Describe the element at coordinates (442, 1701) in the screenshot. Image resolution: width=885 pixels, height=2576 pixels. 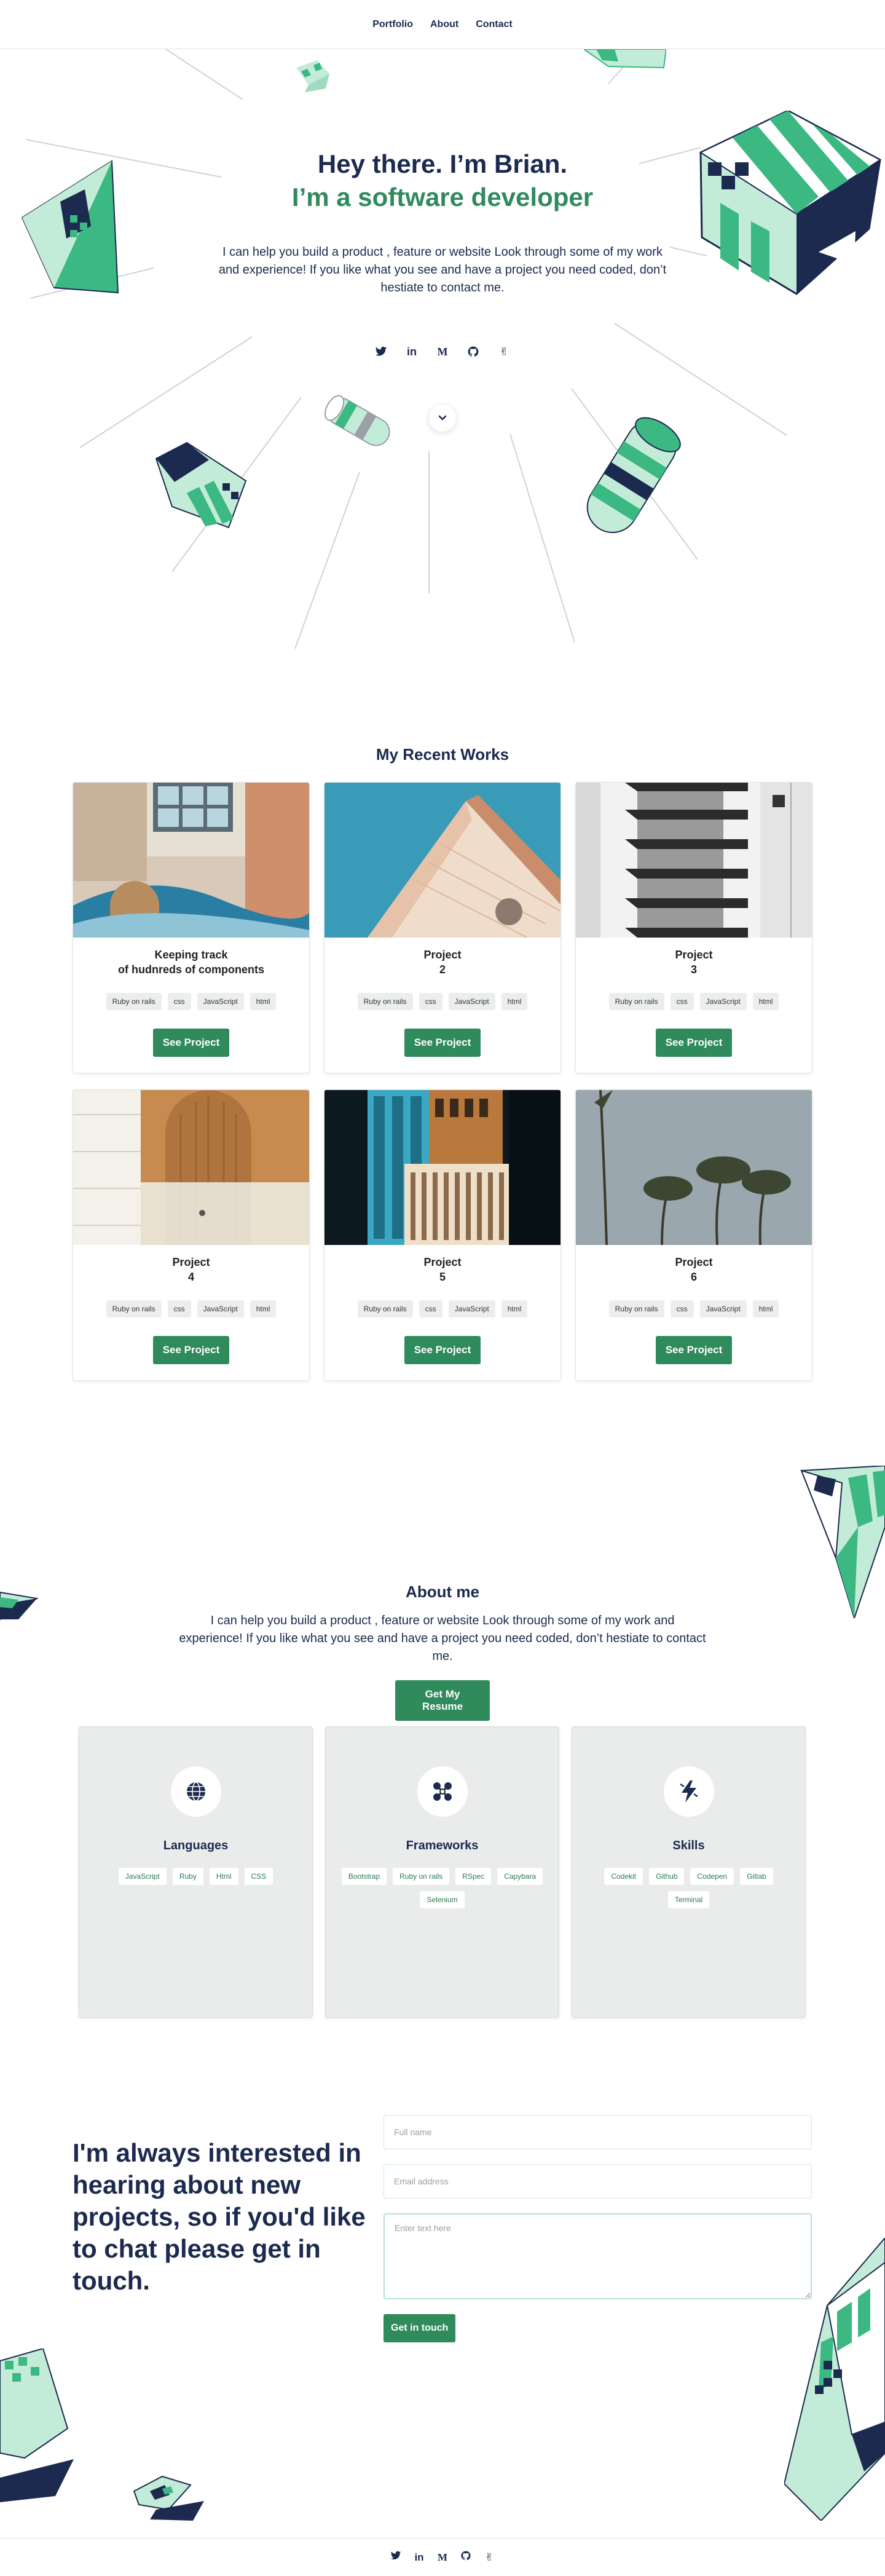
I see `get-resume-button: Get My Resume` at that location.